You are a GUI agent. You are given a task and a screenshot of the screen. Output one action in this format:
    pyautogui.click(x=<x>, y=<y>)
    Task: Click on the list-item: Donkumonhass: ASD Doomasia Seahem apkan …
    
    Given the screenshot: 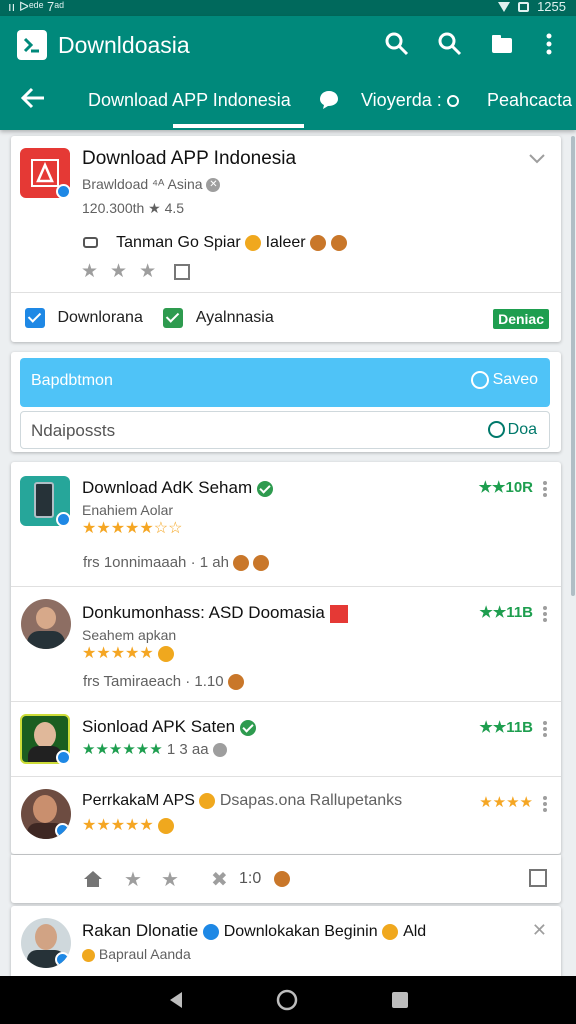 What is the action you would take?
    pyautogui.click(x=286, y=644)
    